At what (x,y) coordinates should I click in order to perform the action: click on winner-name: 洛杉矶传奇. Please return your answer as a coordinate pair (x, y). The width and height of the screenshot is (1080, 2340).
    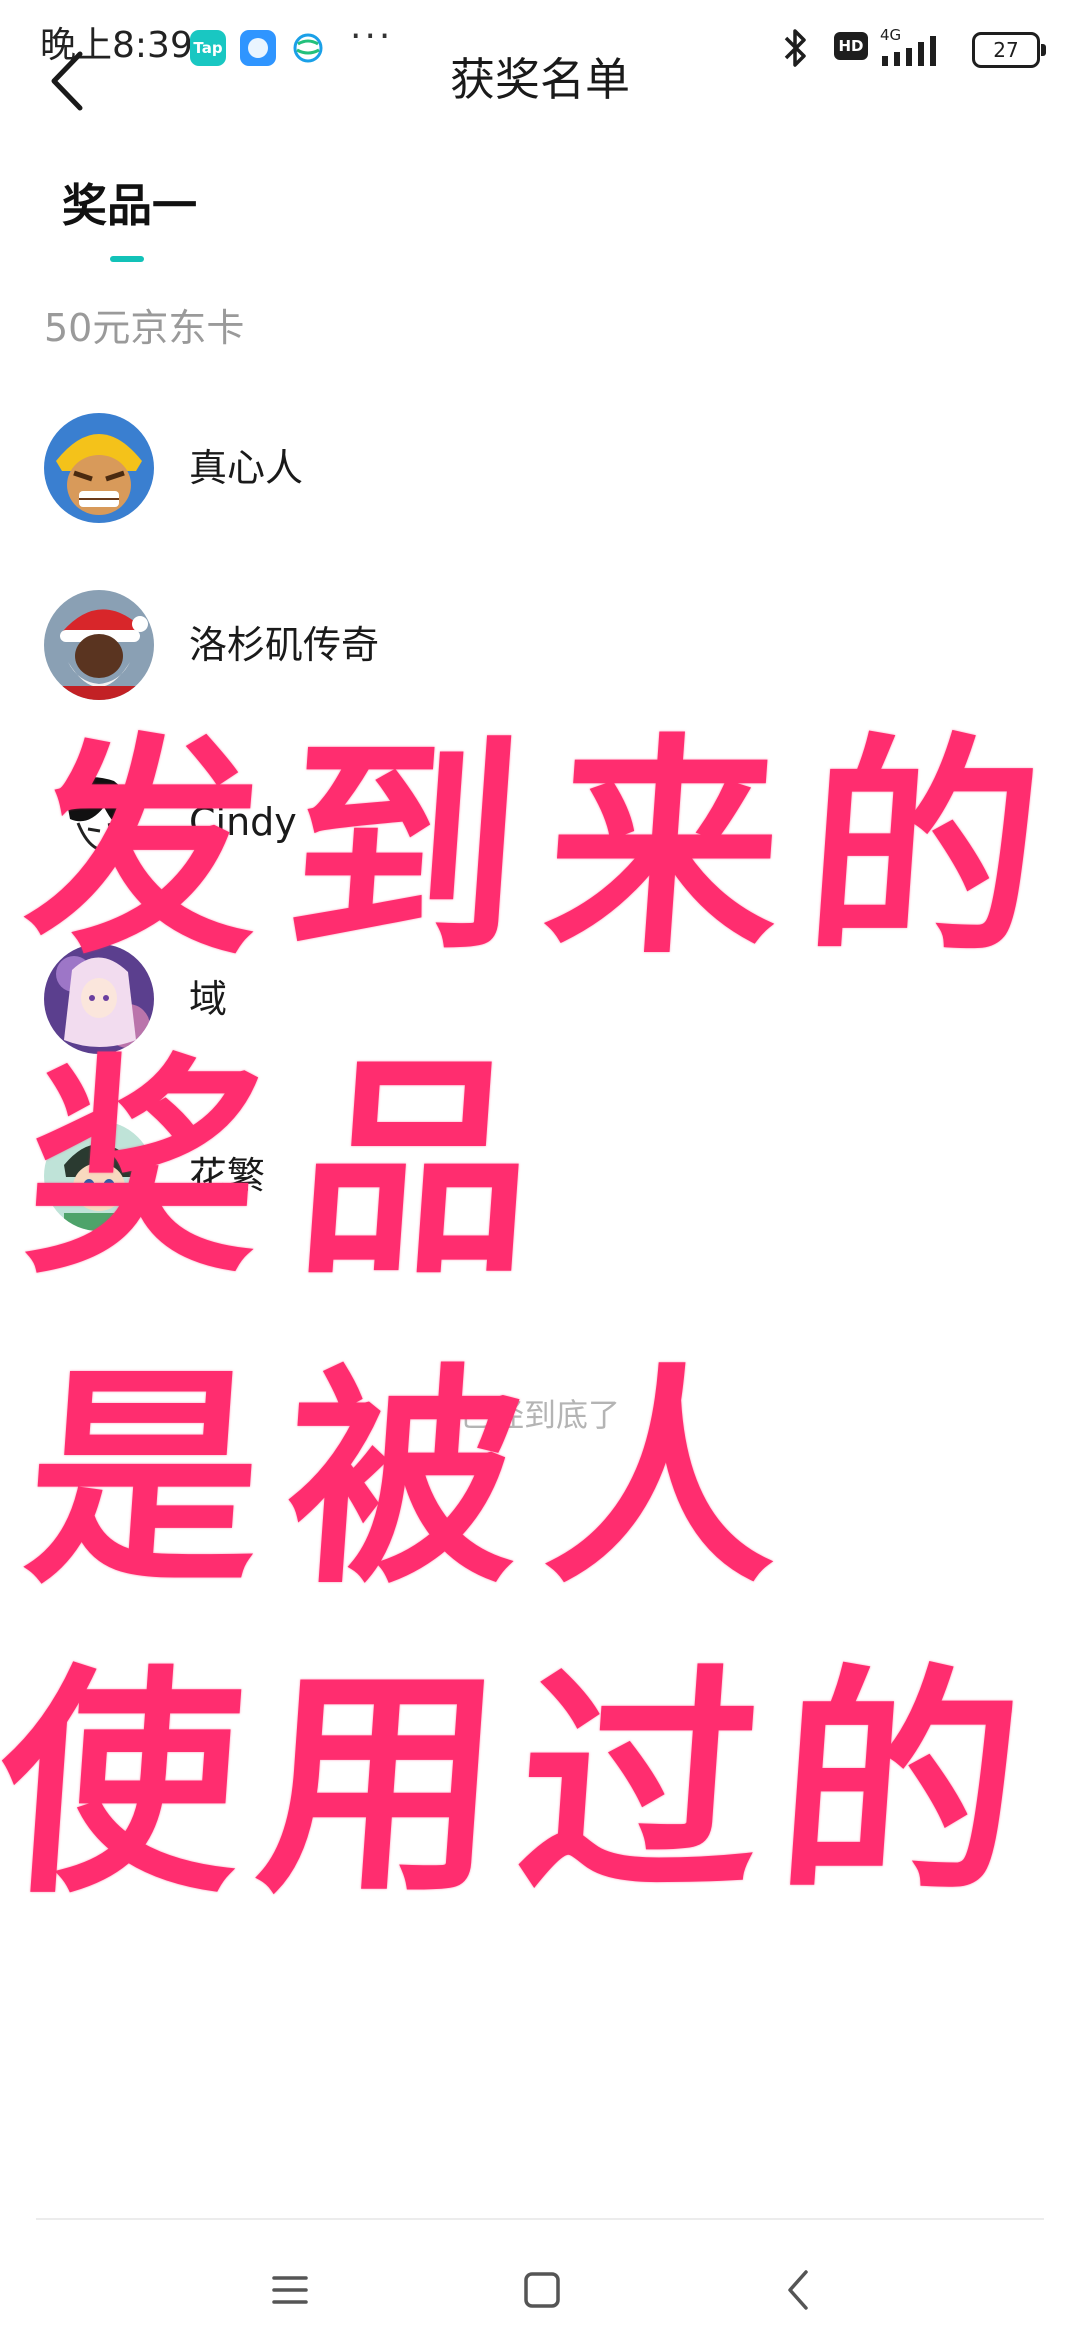
    Looking at the image, I should click on (284, 645).